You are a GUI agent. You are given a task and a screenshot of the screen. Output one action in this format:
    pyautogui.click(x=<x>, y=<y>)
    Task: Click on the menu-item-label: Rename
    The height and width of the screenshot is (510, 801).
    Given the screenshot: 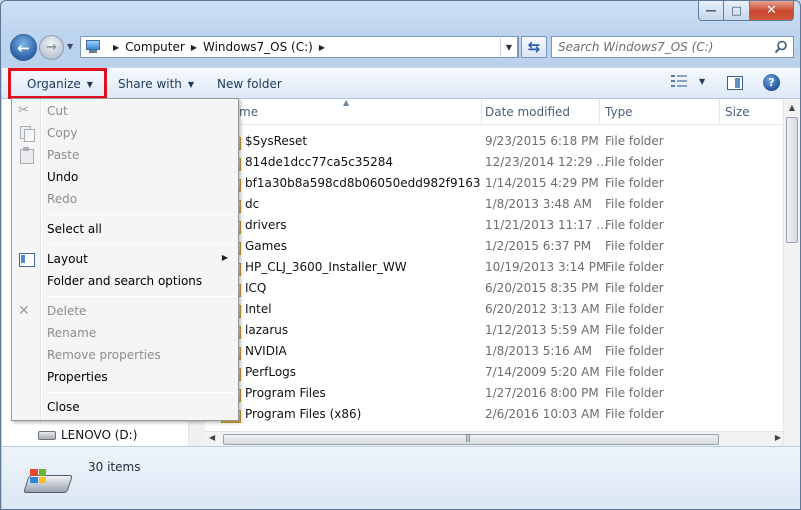 What is the action you would take?
    pyautogui.click(x=72, y=333)
    